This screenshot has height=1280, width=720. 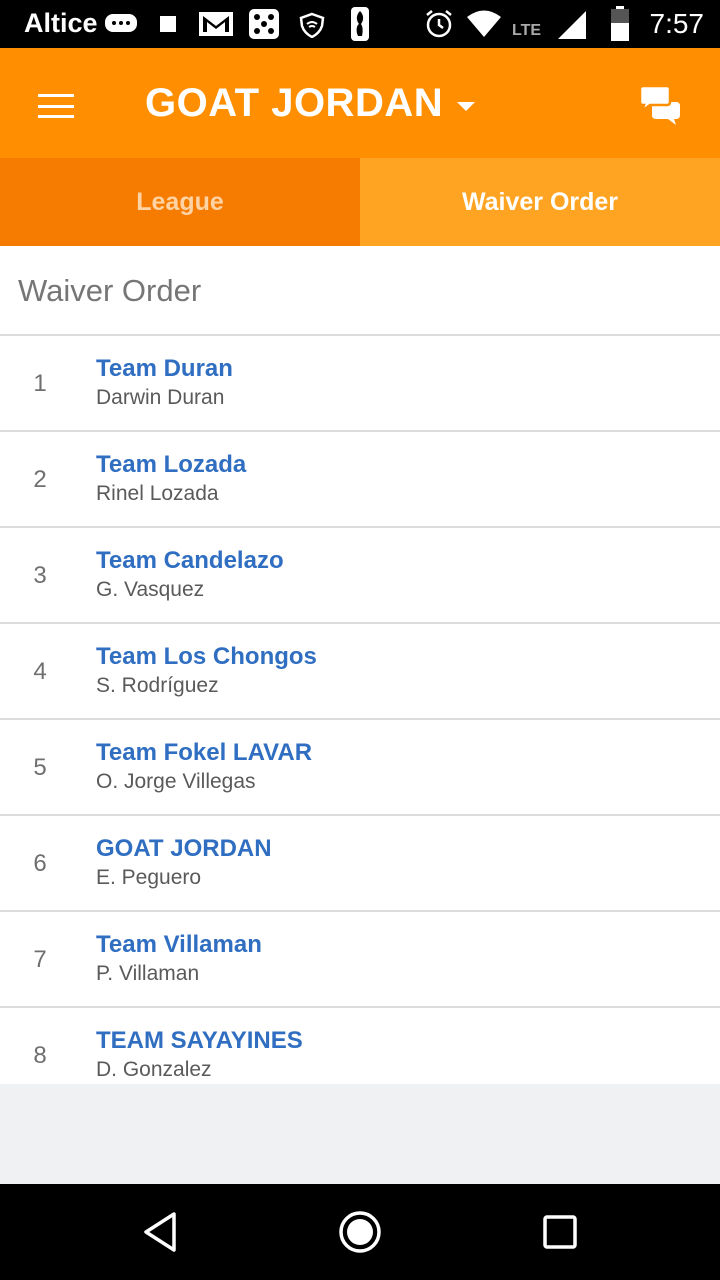 I want to click on message-icon, so click(x=121, y=23).